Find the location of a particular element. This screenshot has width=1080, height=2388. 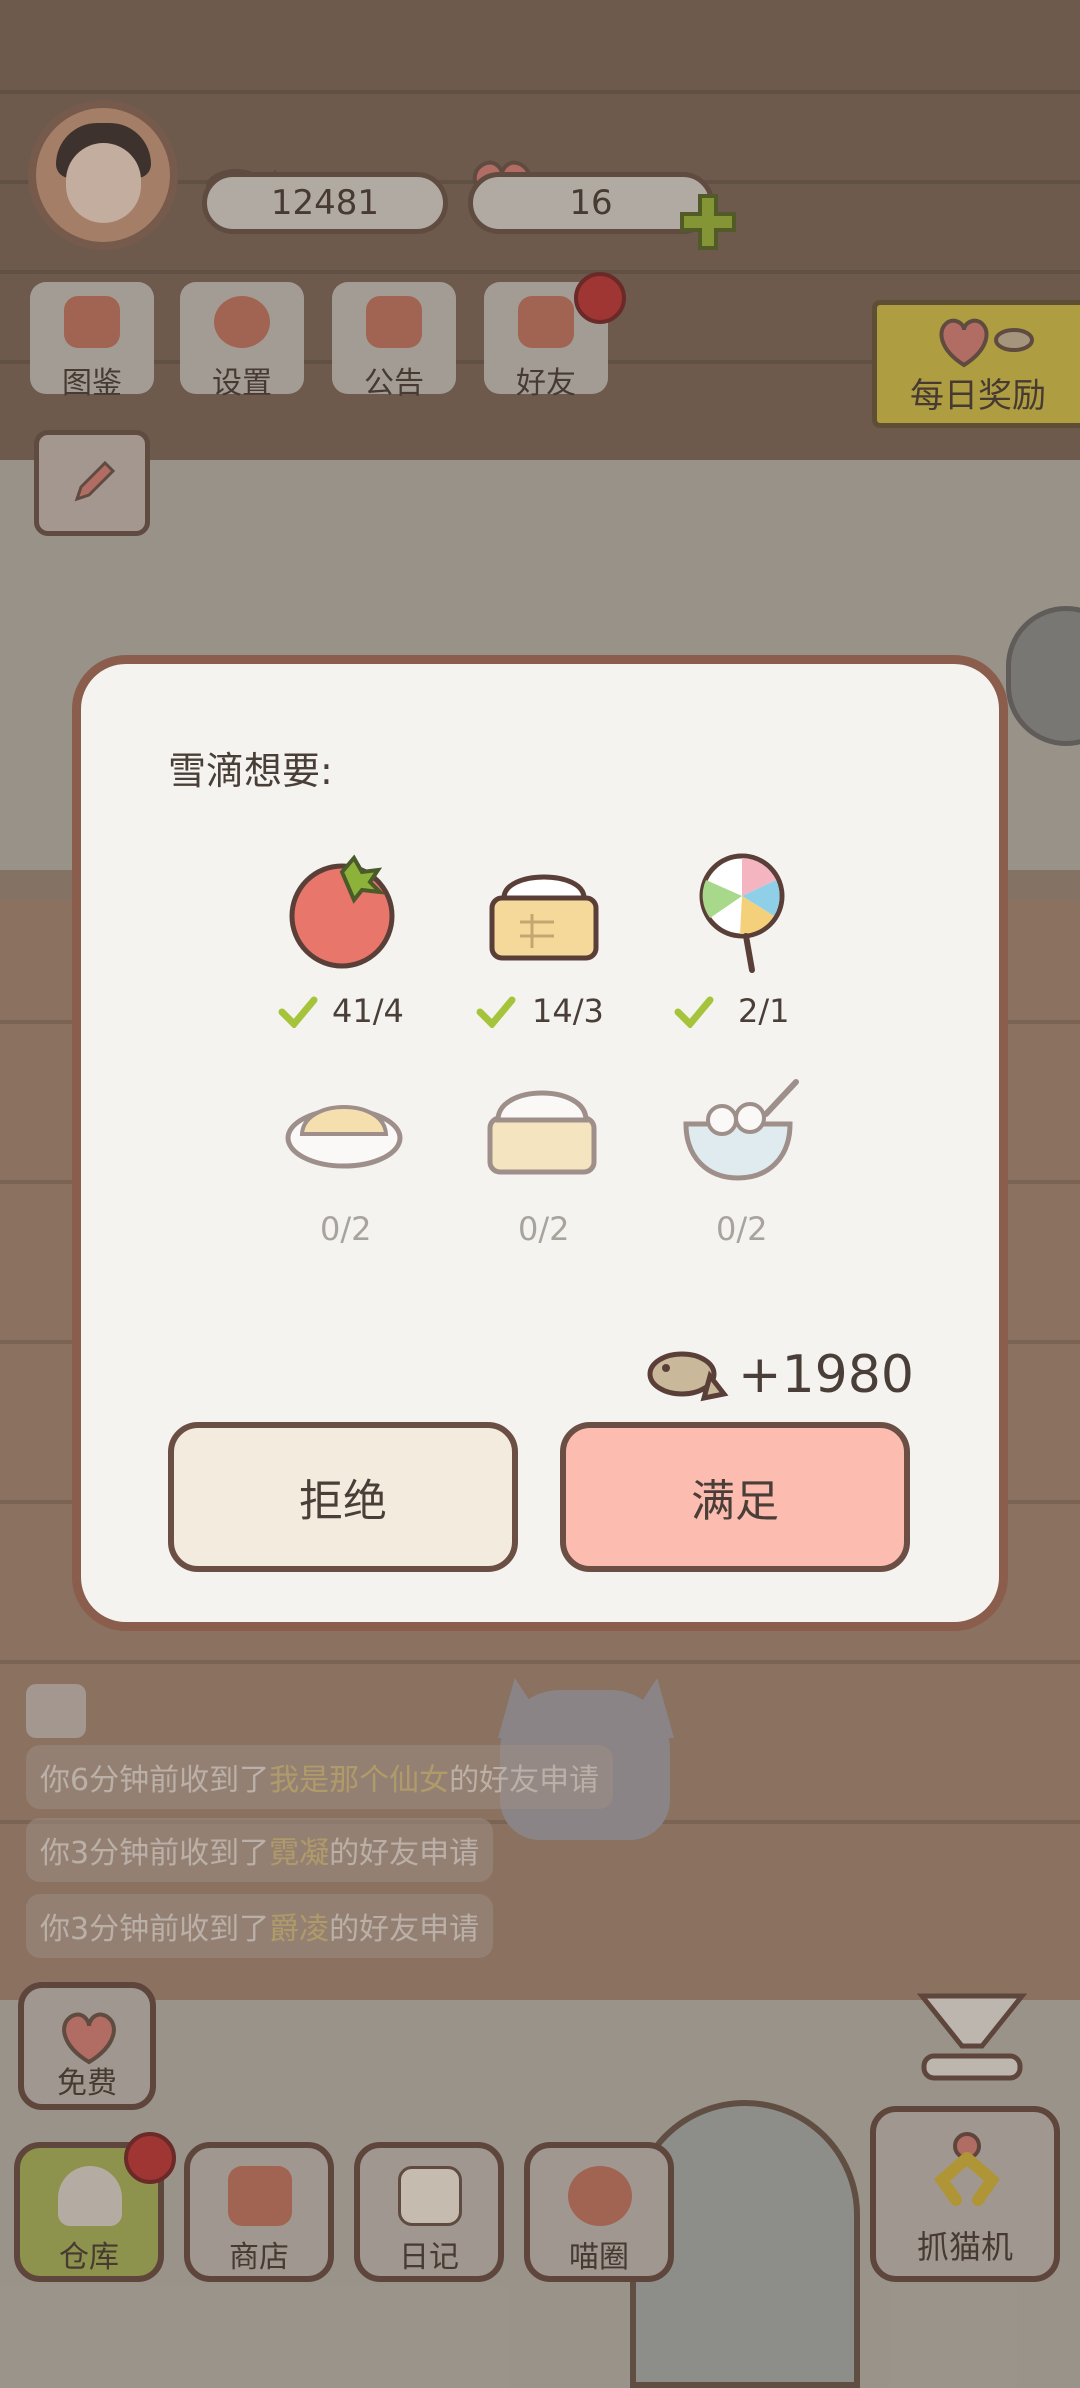

dumpling-icon is located at coordinates (542, 1132).